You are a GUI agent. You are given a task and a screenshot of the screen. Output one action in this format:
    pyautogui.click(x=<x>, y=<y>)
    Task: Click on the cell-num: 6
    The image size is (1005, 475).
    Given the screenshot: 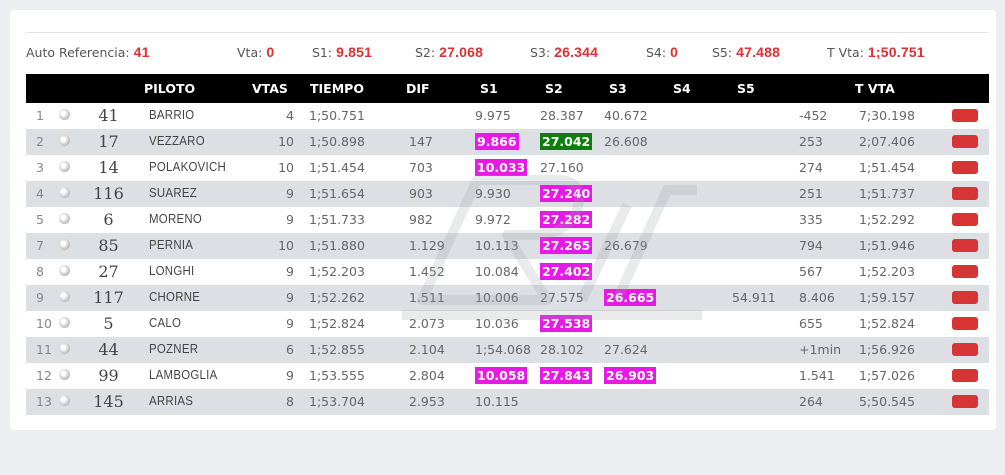 What is the action you would take?
    pyautogui.click(x=108, y=219)
    